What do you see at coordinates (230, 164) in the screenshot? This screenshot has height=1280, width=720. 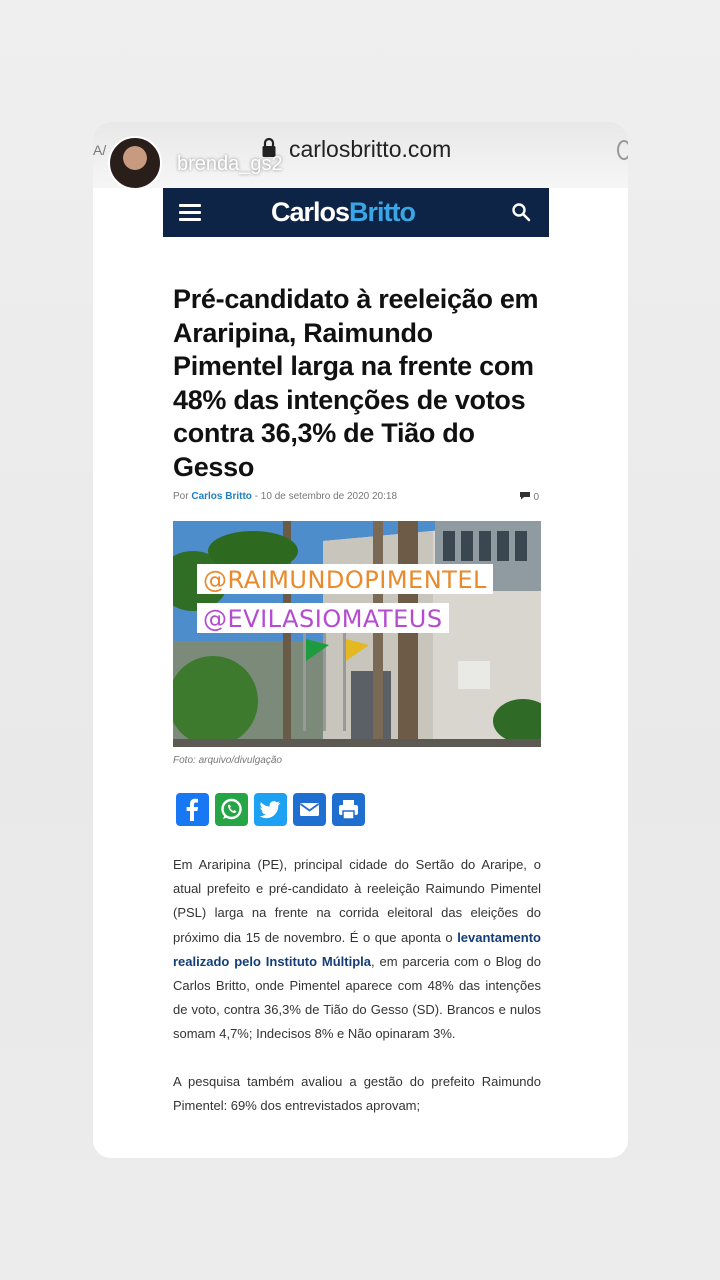 I see `story-username: brenda_gs2` at bounding box center [230, 164].